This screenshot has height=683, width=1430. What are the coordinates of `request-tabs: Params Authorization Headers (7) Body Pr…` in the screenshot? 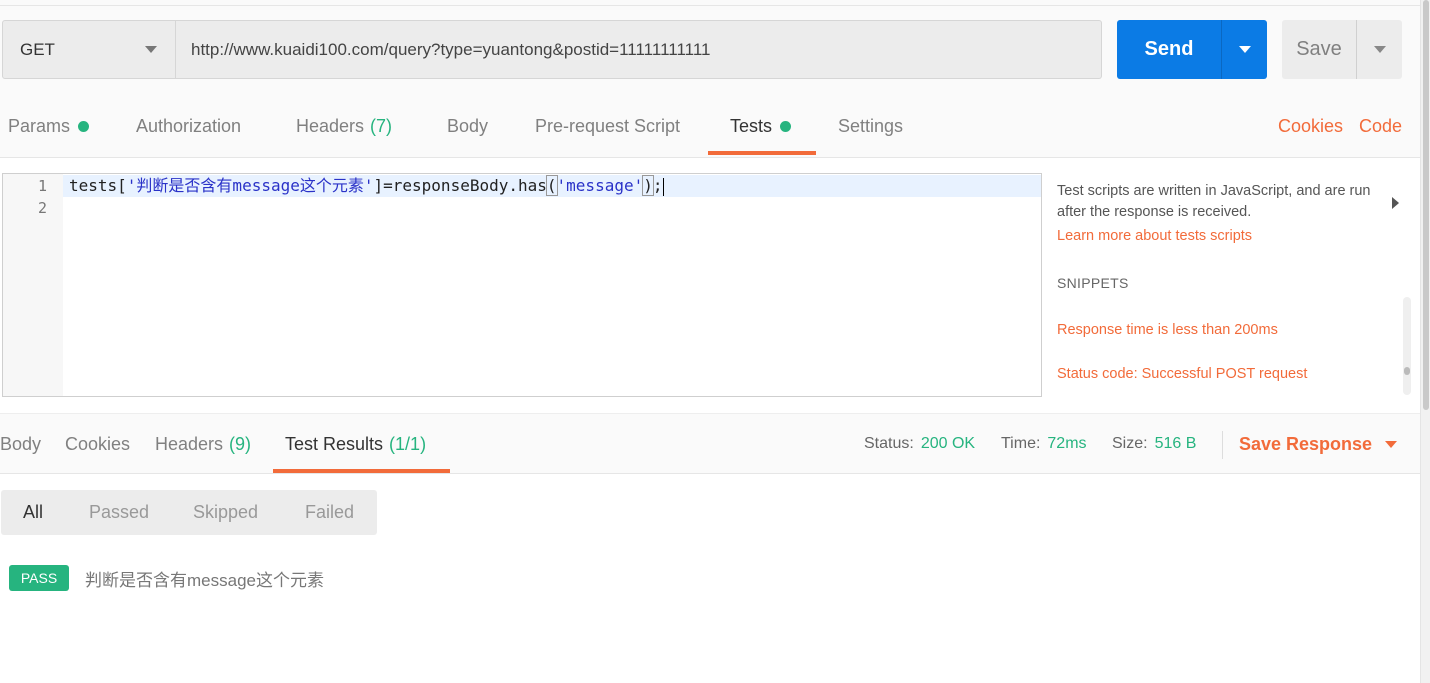 It's located at (710, 127).